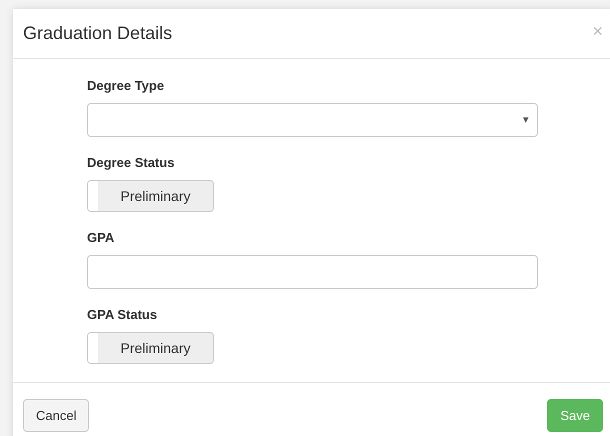  Describe the element at coordinates (131, 163) in the screenshot. I see `field-label: Degree Status` at that location.